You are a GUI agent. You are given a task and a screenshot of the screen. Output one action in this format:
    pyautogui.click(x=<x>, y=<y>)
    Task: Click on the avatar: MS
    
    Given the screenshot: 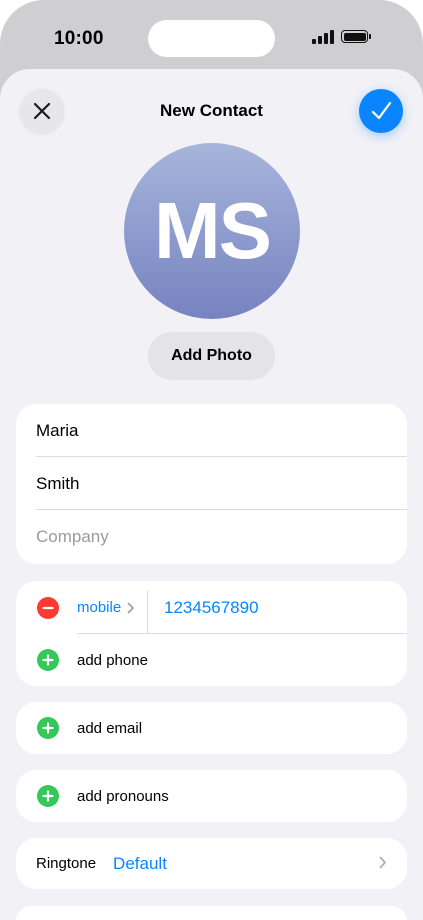 What is the action you would take?
    pyautogui.click(x=212, y=231)
    